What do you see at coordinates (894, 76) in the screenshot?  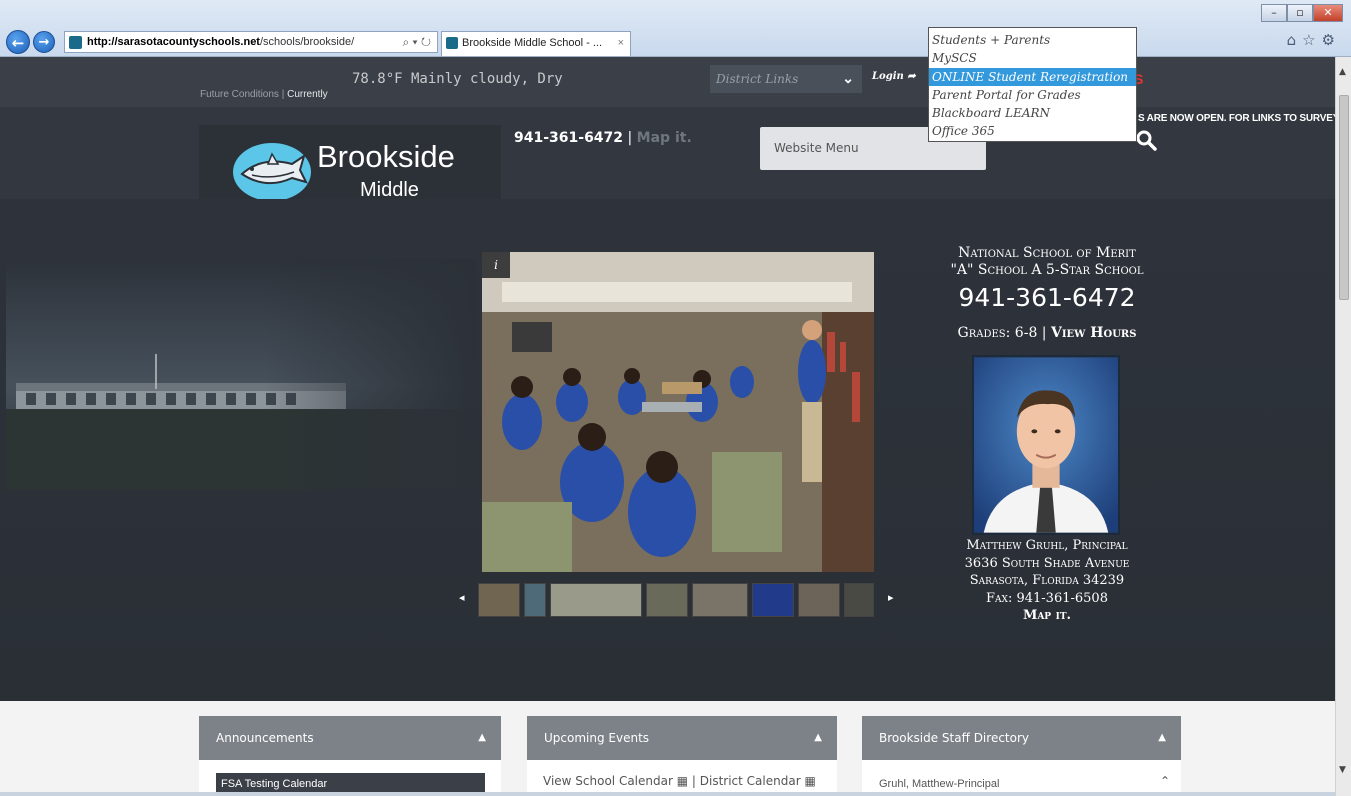 I see `login-link: Login ➦` at bounding box center [894, 76].